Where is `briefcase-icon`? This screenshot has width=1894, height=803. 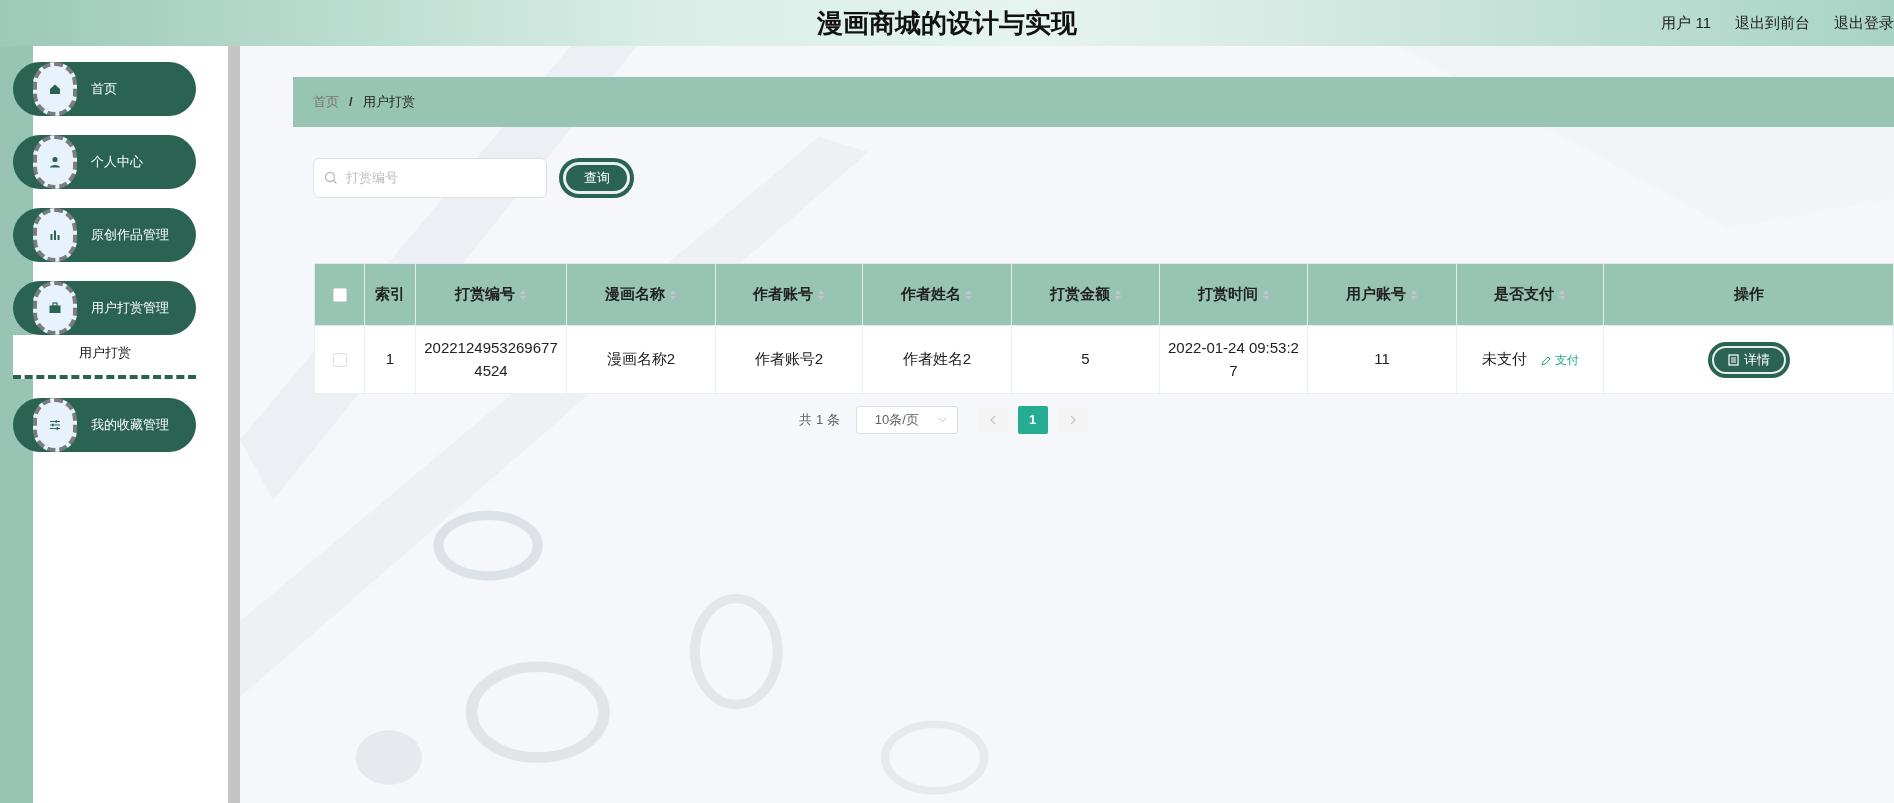 briefcase-icon is located at coordinates (55, 308).